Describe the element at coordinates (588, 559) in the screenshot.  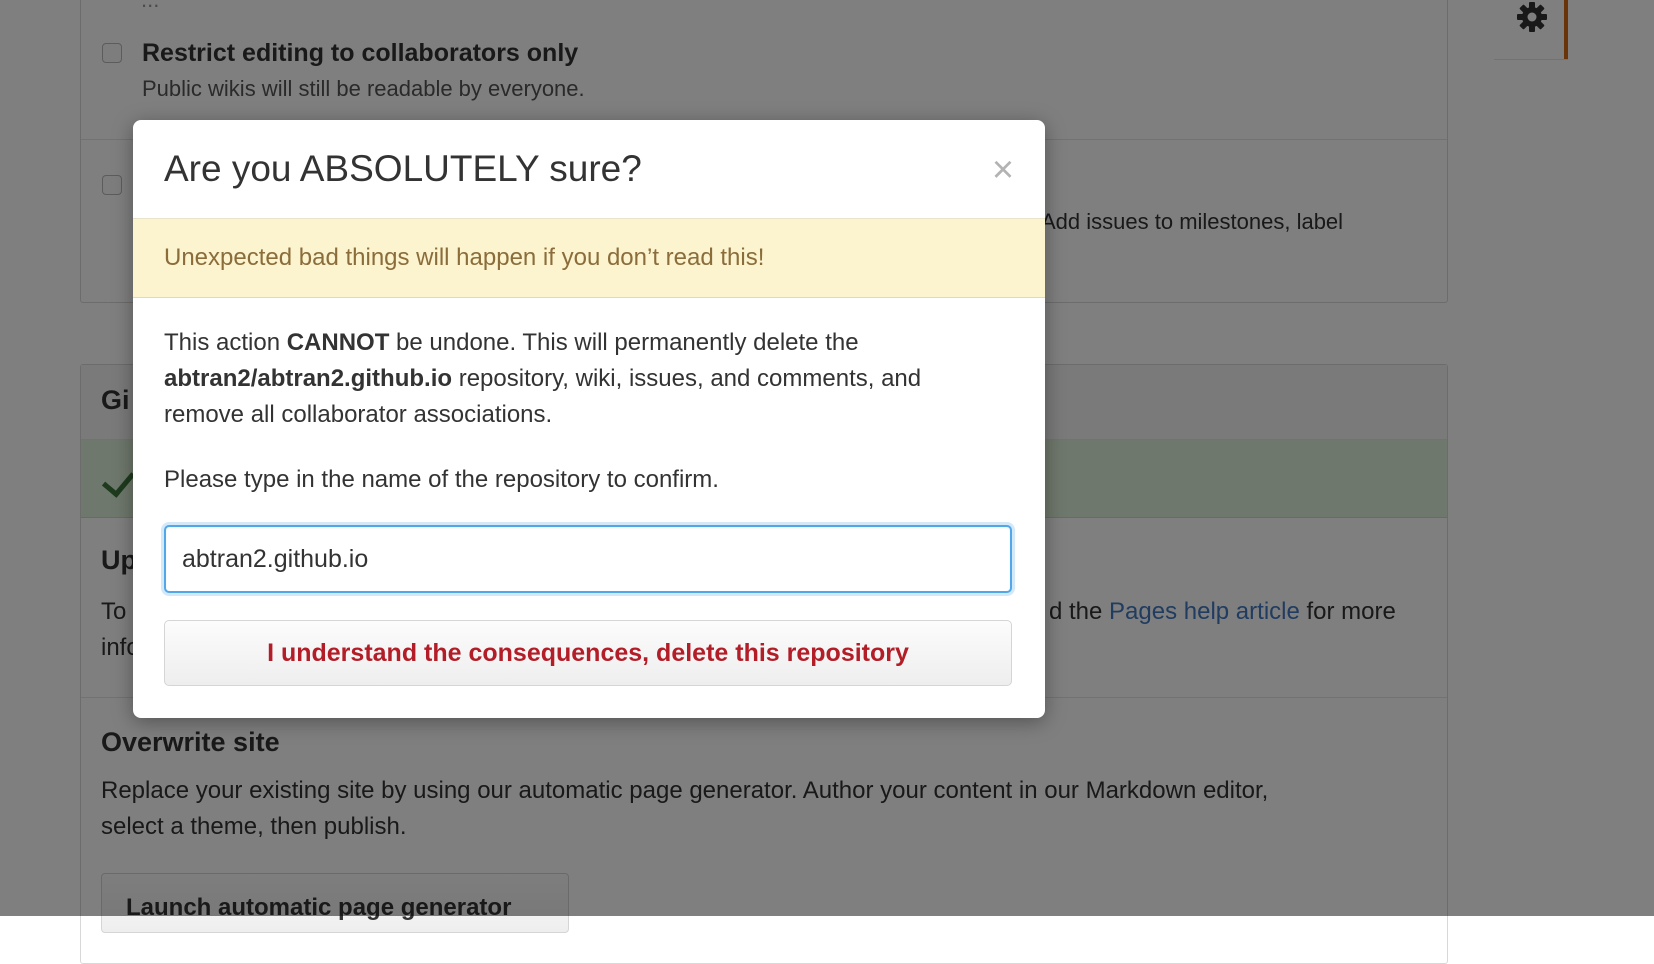
I see `repository-name-input` at that location.